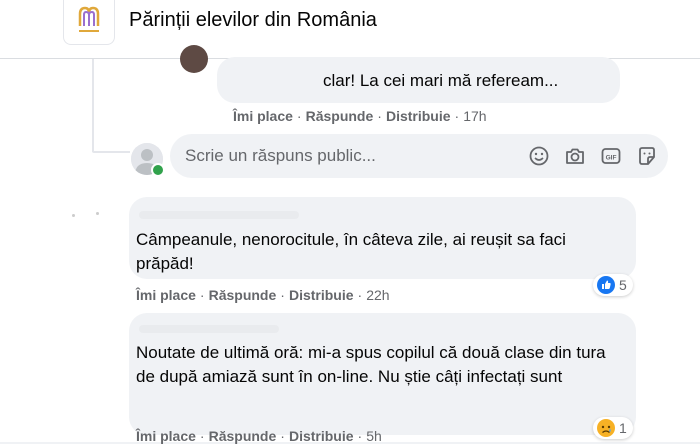 The height and width of the screenshot is (444, 700). I want to click on group-header: Părinții elevilor din România, so click(350, 29).